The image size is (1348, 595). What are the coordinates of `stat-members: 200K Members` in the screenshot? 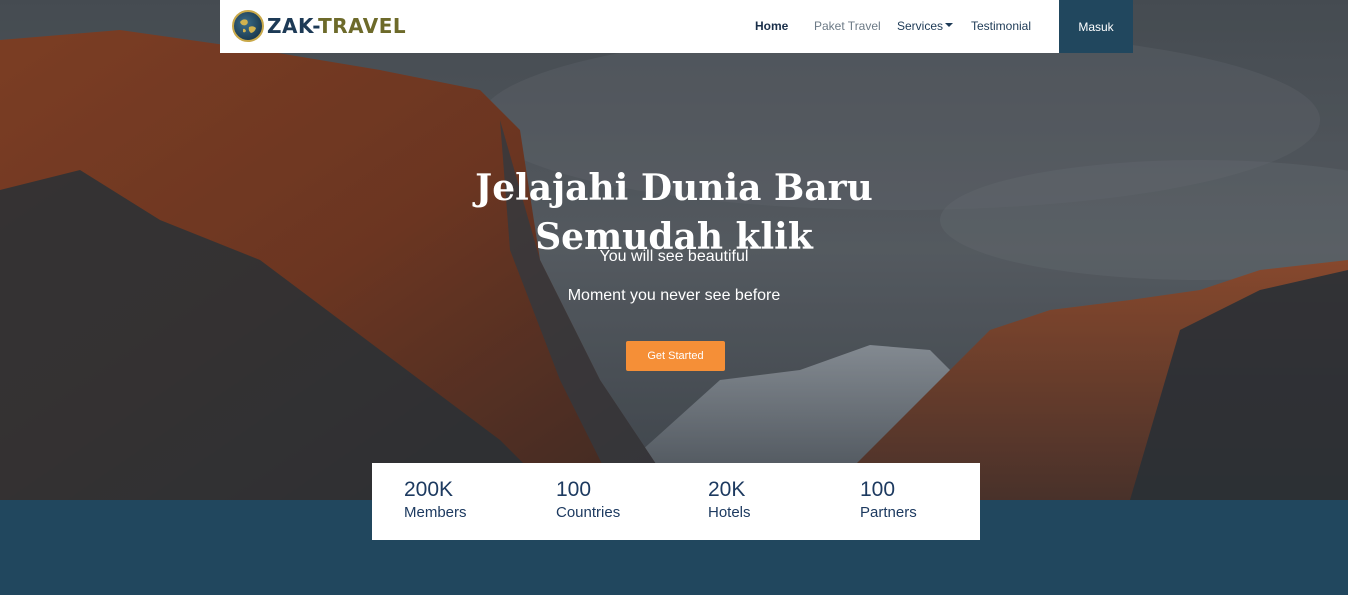 It's located at (435, 500).